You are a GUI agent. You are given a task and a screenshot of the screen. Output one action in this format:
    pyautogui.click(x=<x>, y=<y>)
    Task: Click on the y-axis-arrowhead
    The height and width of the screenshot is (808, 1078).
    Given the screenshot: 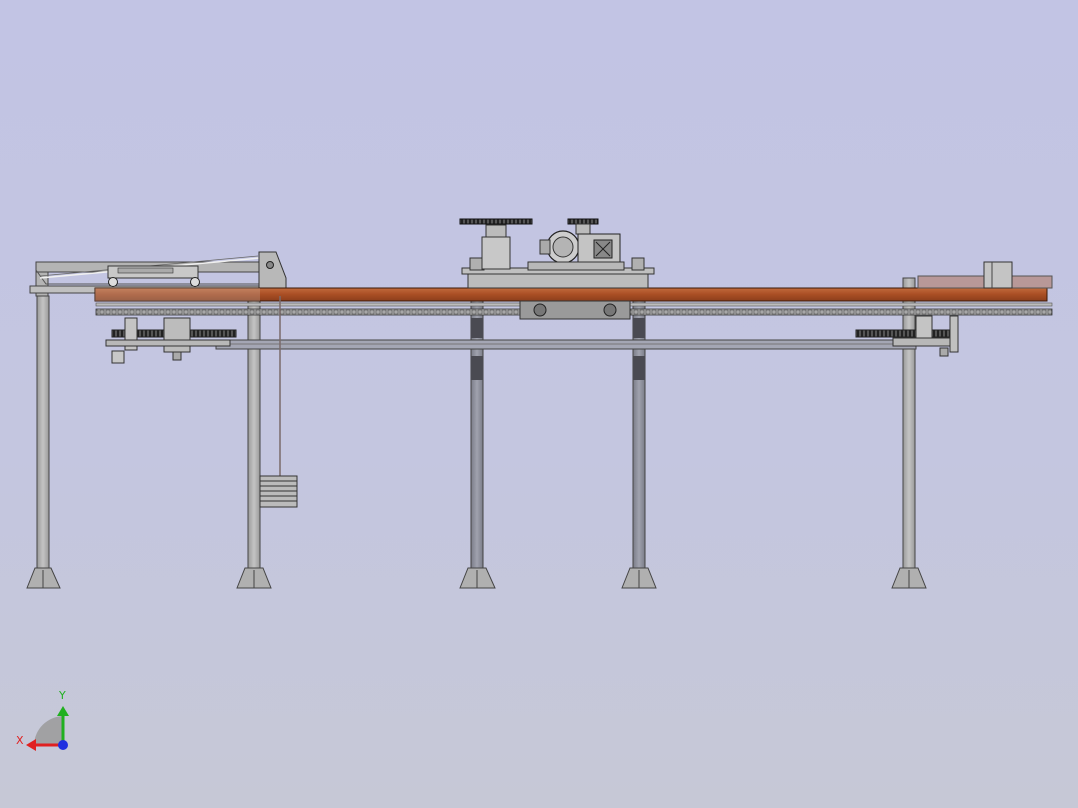 What is the action you would take?
    pyautogui.click(x=63, y=711)
    